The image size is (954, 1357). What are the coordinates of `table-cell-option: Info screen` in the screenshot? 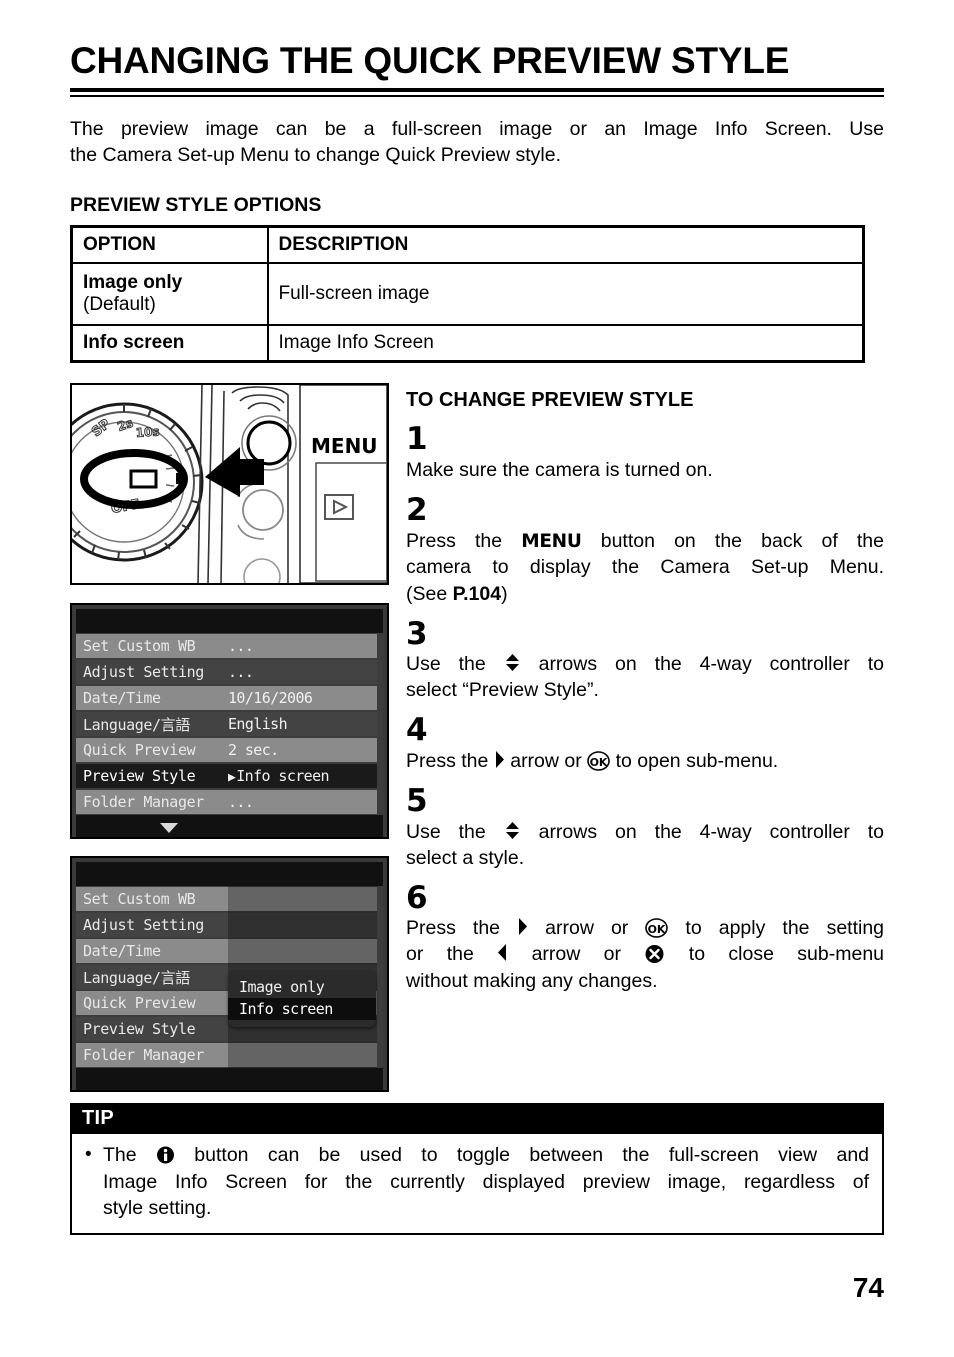 It's located at (169, 343).